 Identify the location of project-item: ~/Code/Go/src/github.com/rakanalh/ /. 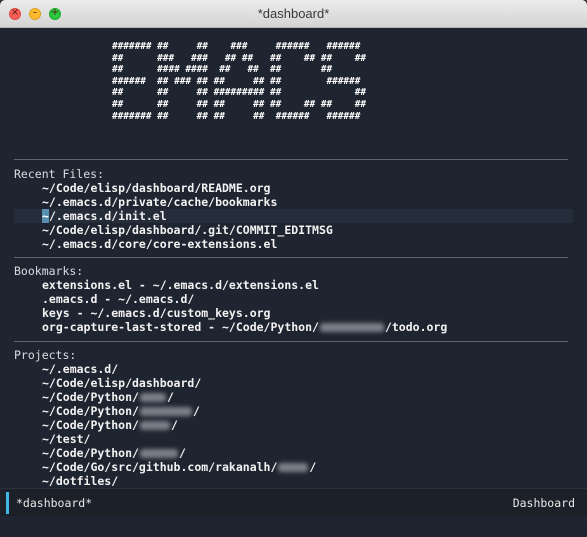
(179, 467).